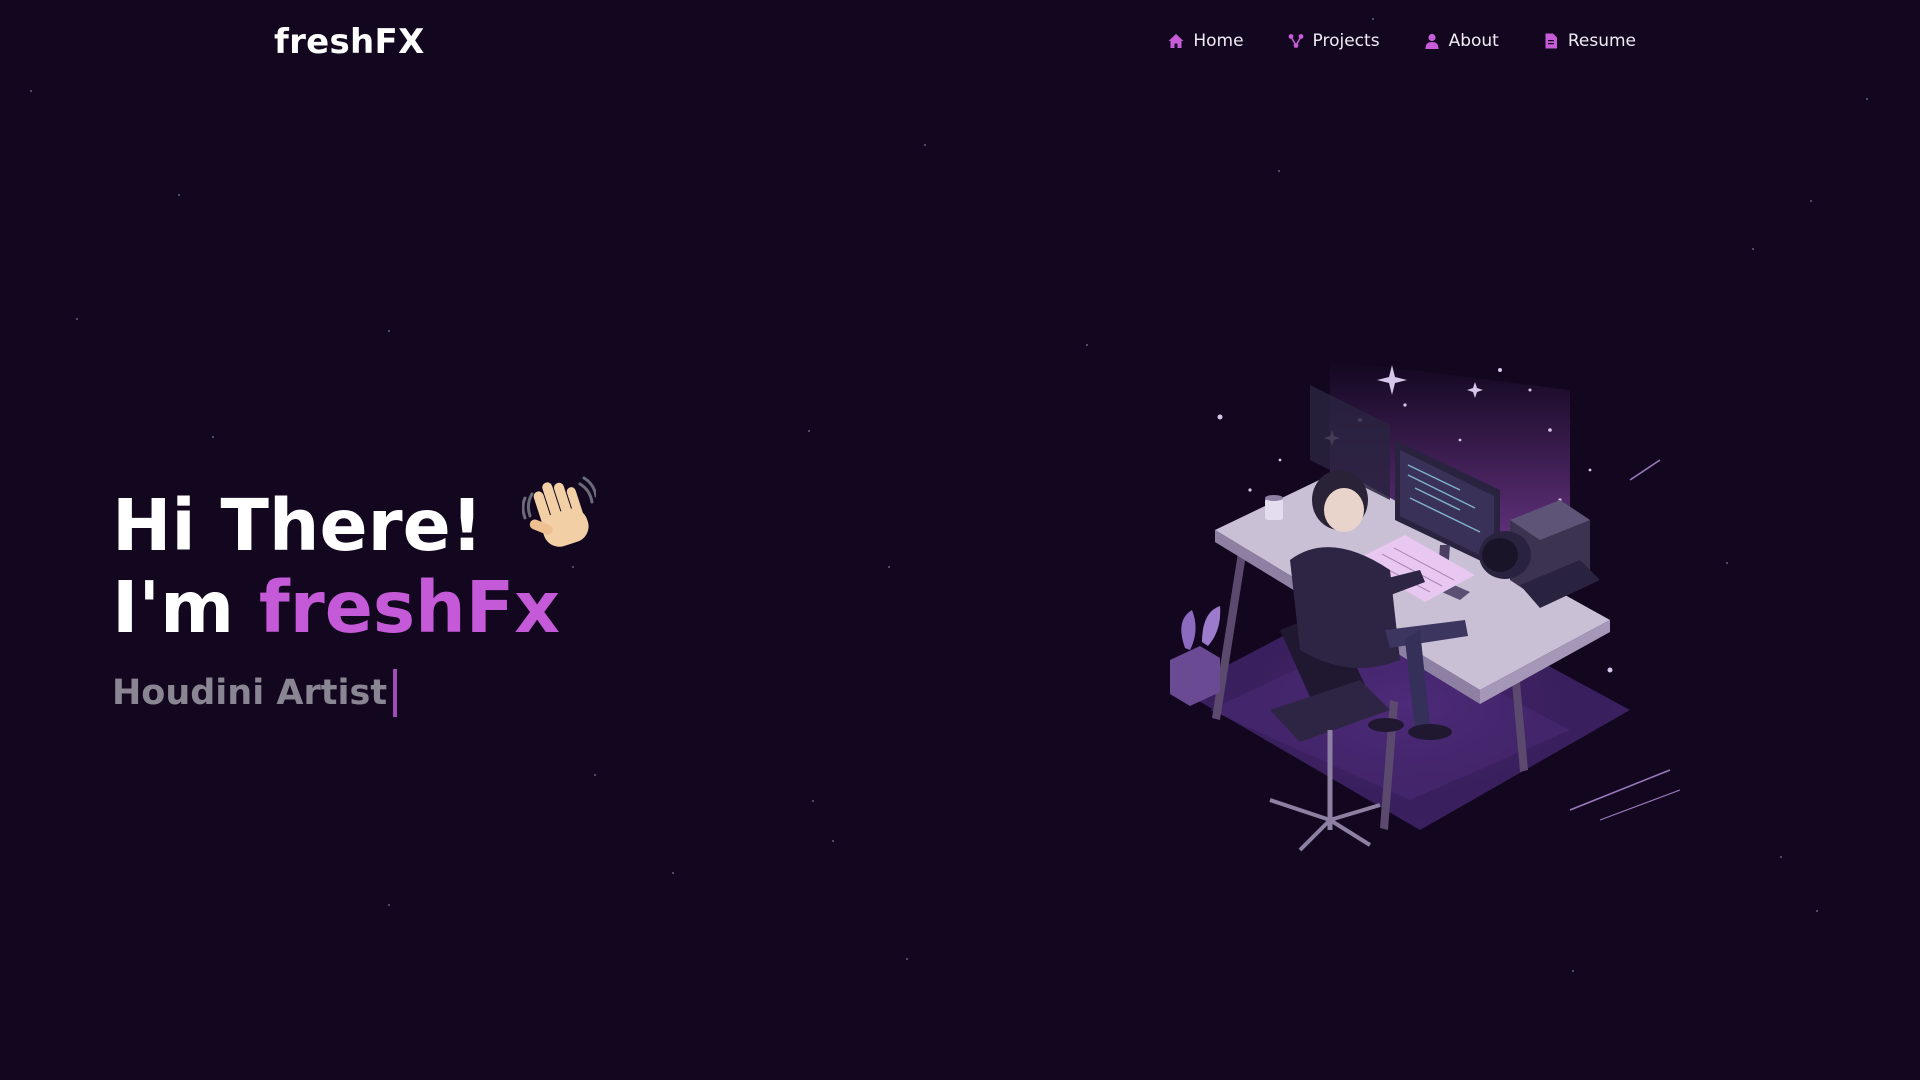 Image resolution: width=1920 pixels, height=1080 pixels. Describe the element at coordinates (349, 42) in the screenshot. I see `site-logo: freshFX` at that location.